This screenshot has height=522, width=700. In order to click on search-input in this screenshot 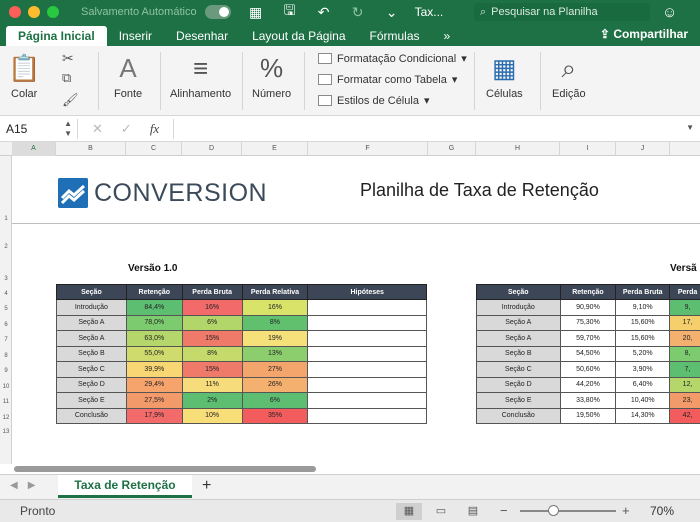, I will do `click(561, 12)`.